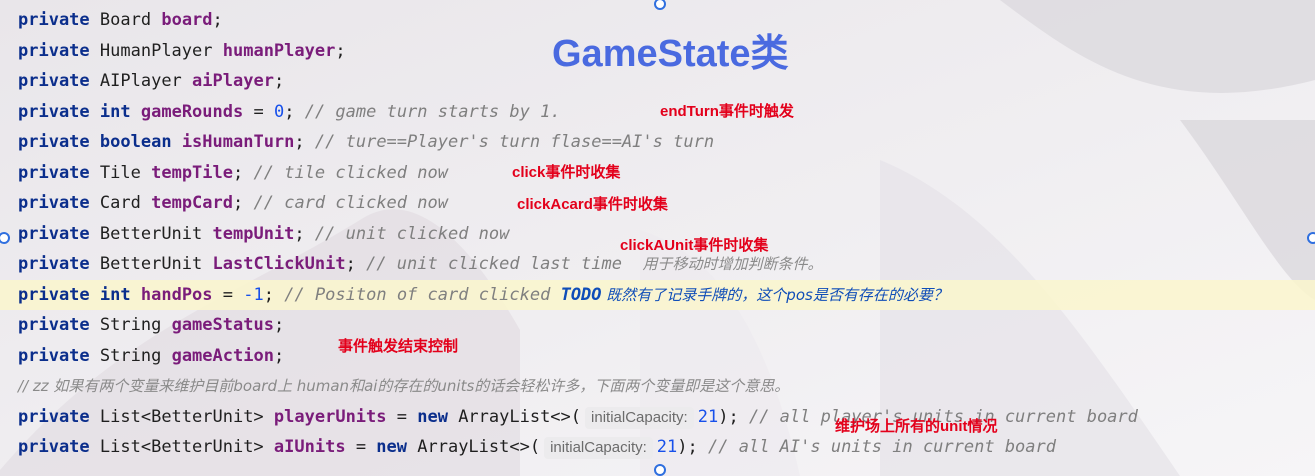 The height and width of the screenshot is (476, 1315). Describe the element at coordinates (350, 203) in the screenshot. I see `comment: // card clicked now` at that location.